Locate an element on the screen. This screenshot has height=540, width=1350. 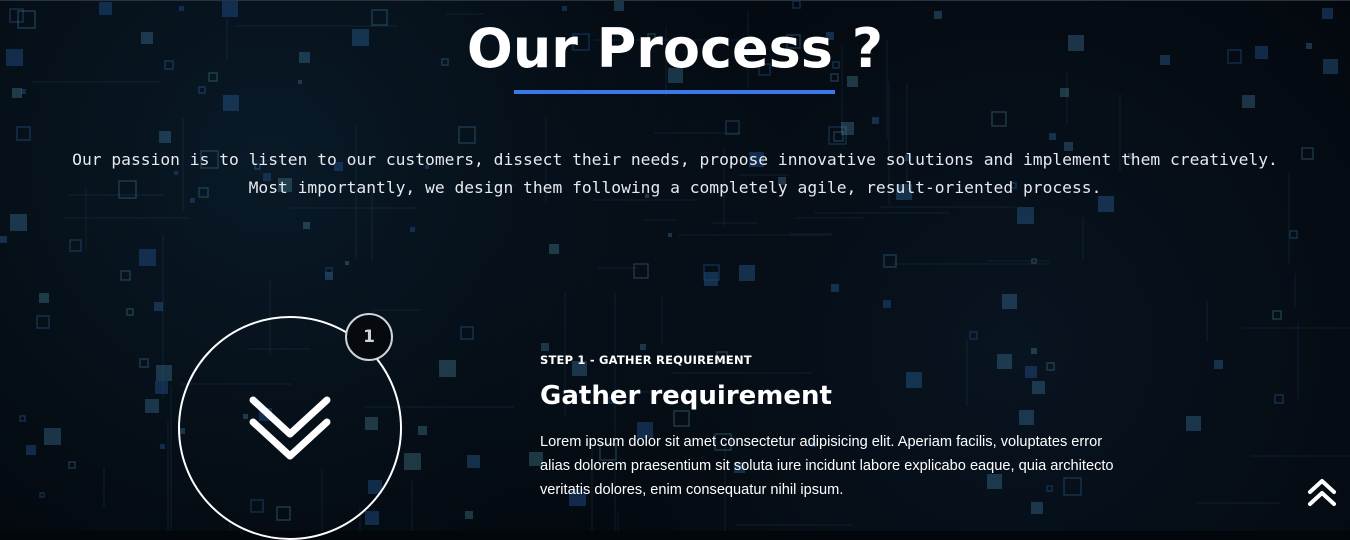
step-kicker: STEP 1 - GATHER REQUIREMENT is located at coordinates (646, 360).